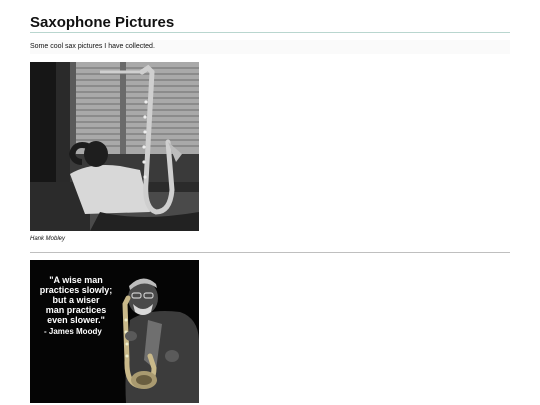  What do you see at coordinates (76, 290) in the screenshot?
I see `quote-line: practices slowly;` at bounding box center [76, 290].